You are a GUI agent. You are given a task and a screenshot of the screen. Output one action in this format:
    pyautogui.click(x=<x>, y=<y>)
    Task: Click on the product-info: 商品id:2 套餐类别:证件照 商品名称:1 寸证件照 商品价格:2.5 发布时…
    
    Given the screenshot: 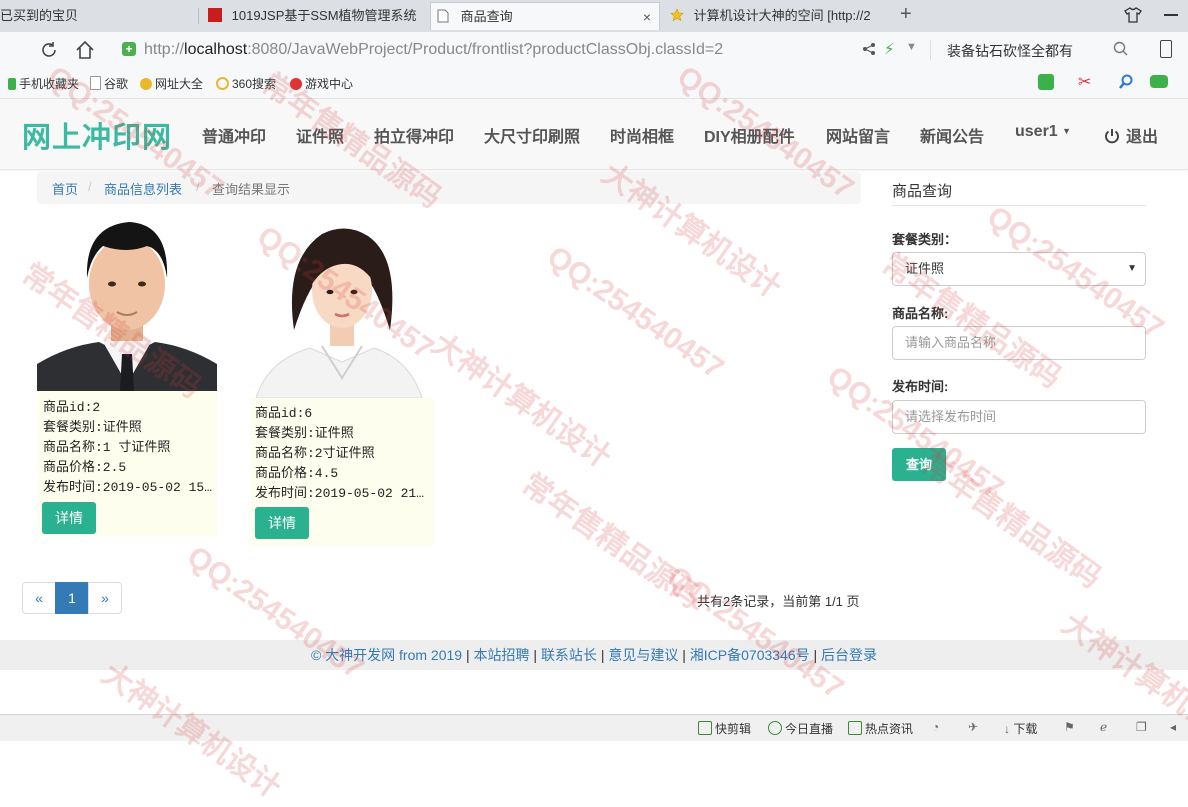 What is the action you would take?
    pyautogui.click(x=127, y=448)
    